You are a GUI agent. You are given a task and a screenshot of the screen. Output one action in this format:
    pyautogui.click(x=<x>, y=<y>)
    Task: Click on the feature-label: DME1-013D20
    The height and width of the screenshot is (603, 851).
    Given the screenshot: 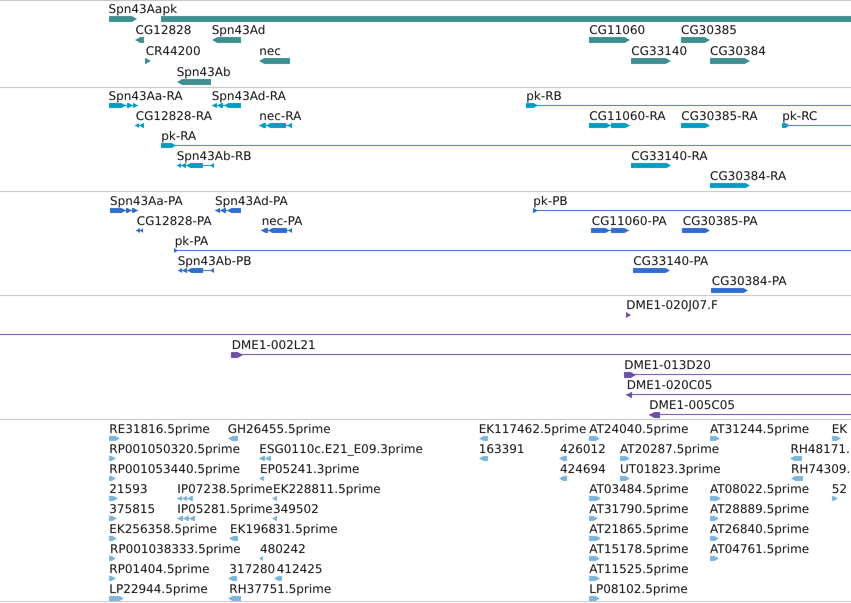 What is the action you would take?
    pyautogui.click(x=667, y=365)
    